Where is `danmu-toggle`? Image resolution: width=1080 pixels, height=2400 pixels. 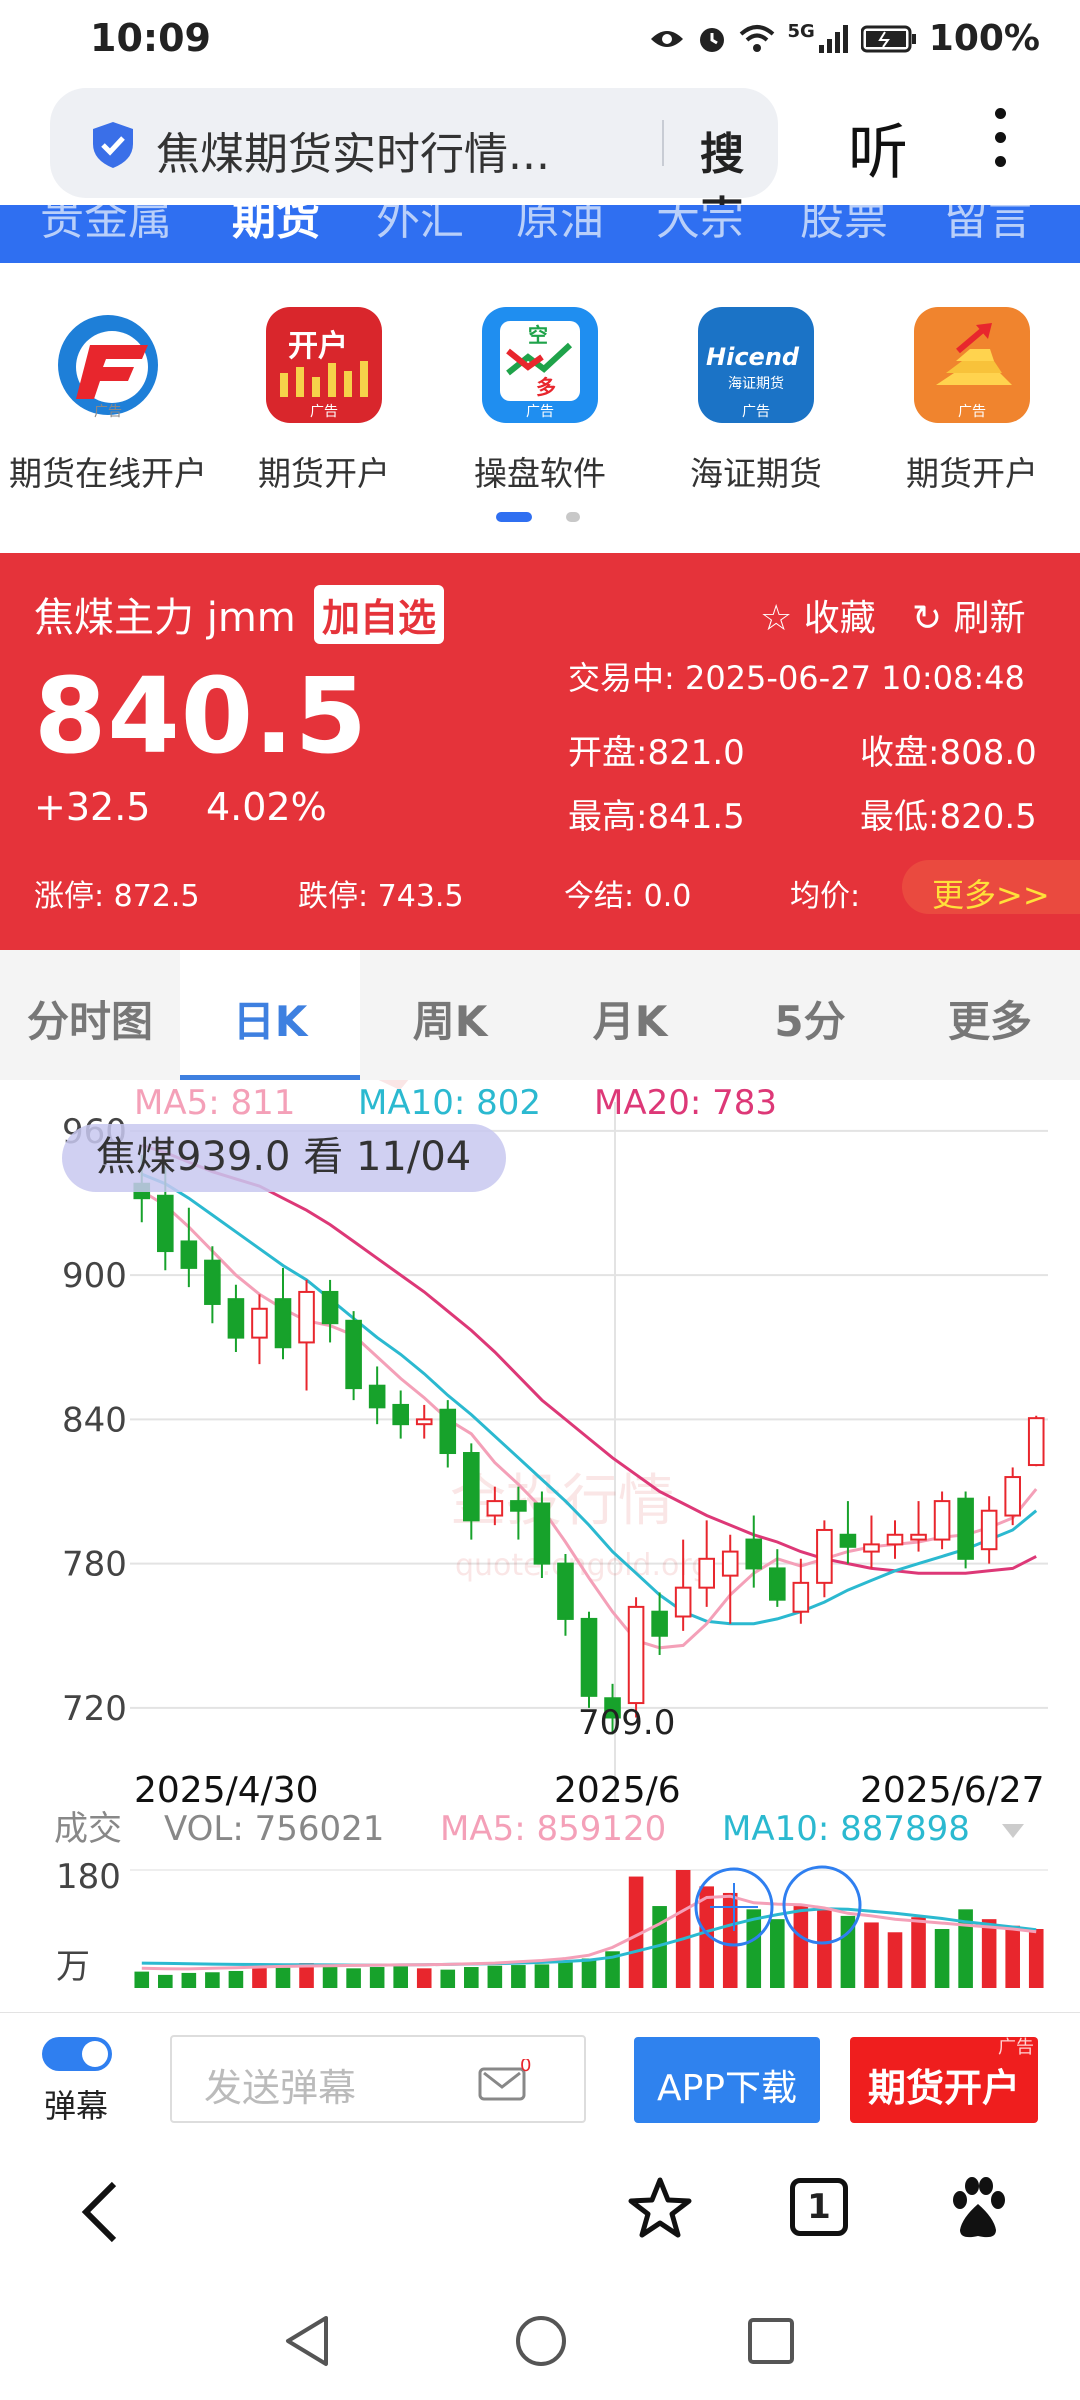
danmu-toggle is located at coordinates (77, 2054).